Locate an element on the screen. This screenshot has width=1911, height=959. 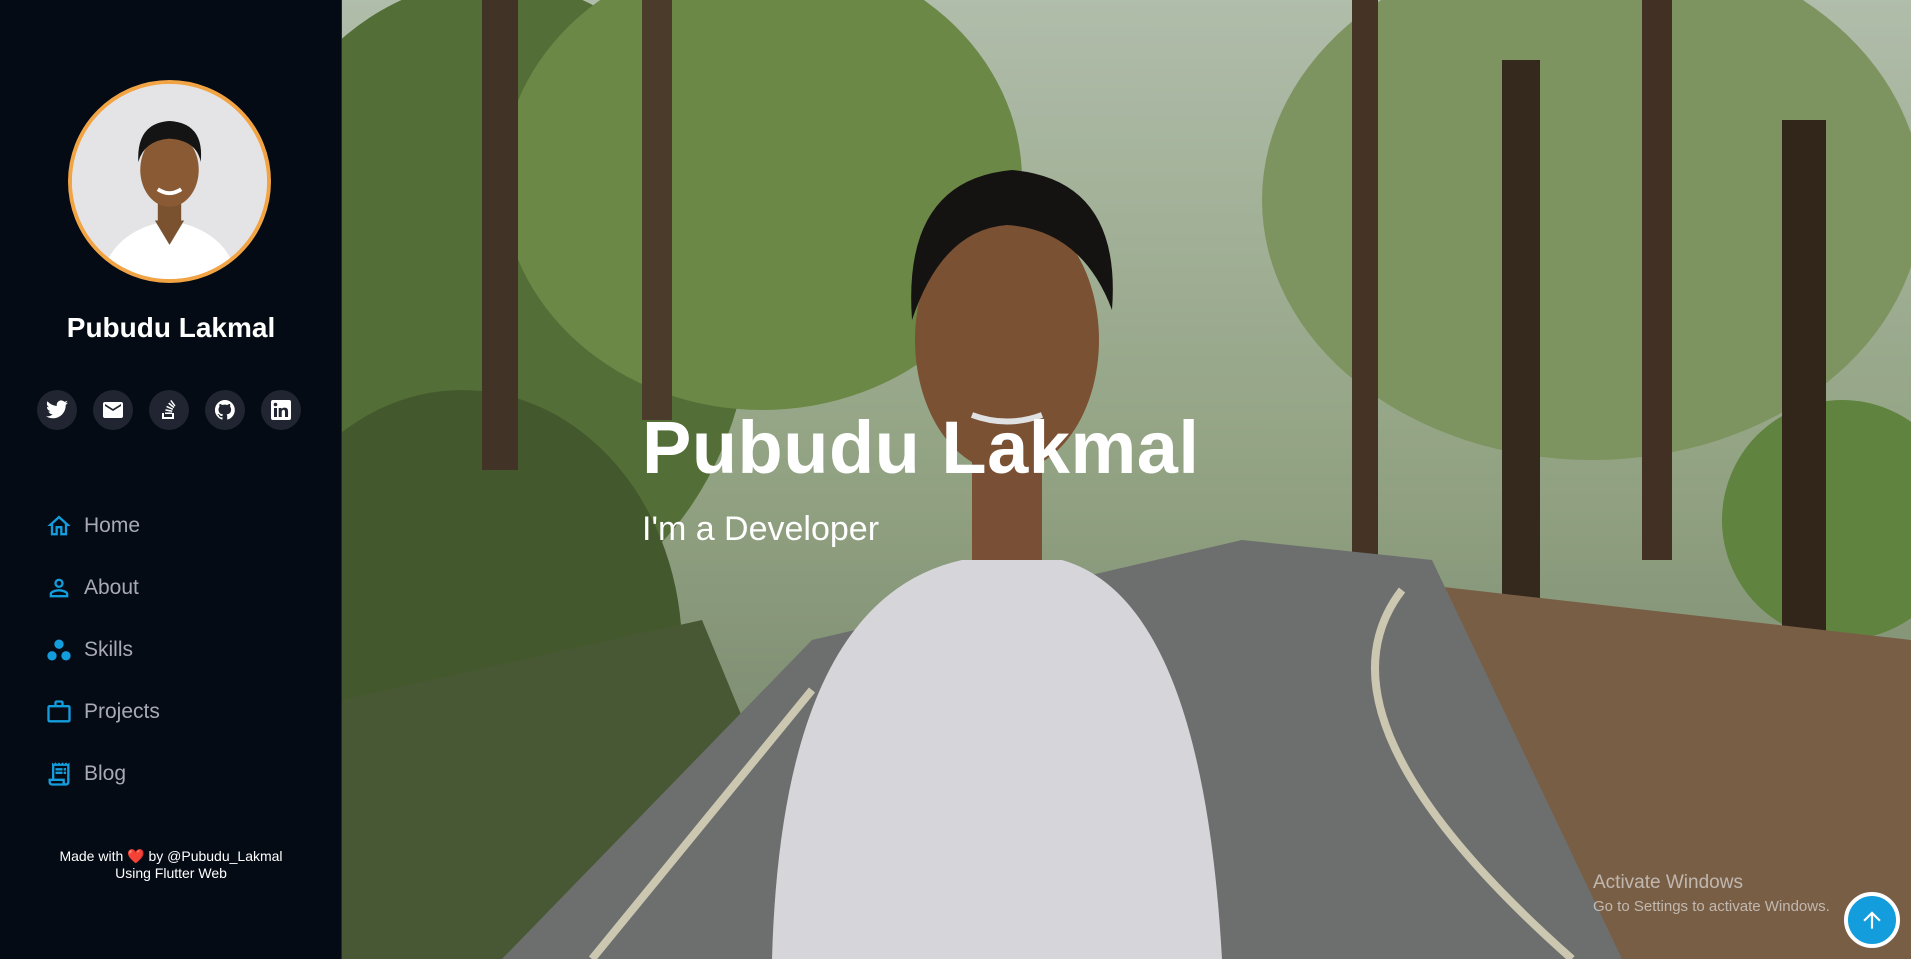
linkedin-button is located at coordinates (281, 410).